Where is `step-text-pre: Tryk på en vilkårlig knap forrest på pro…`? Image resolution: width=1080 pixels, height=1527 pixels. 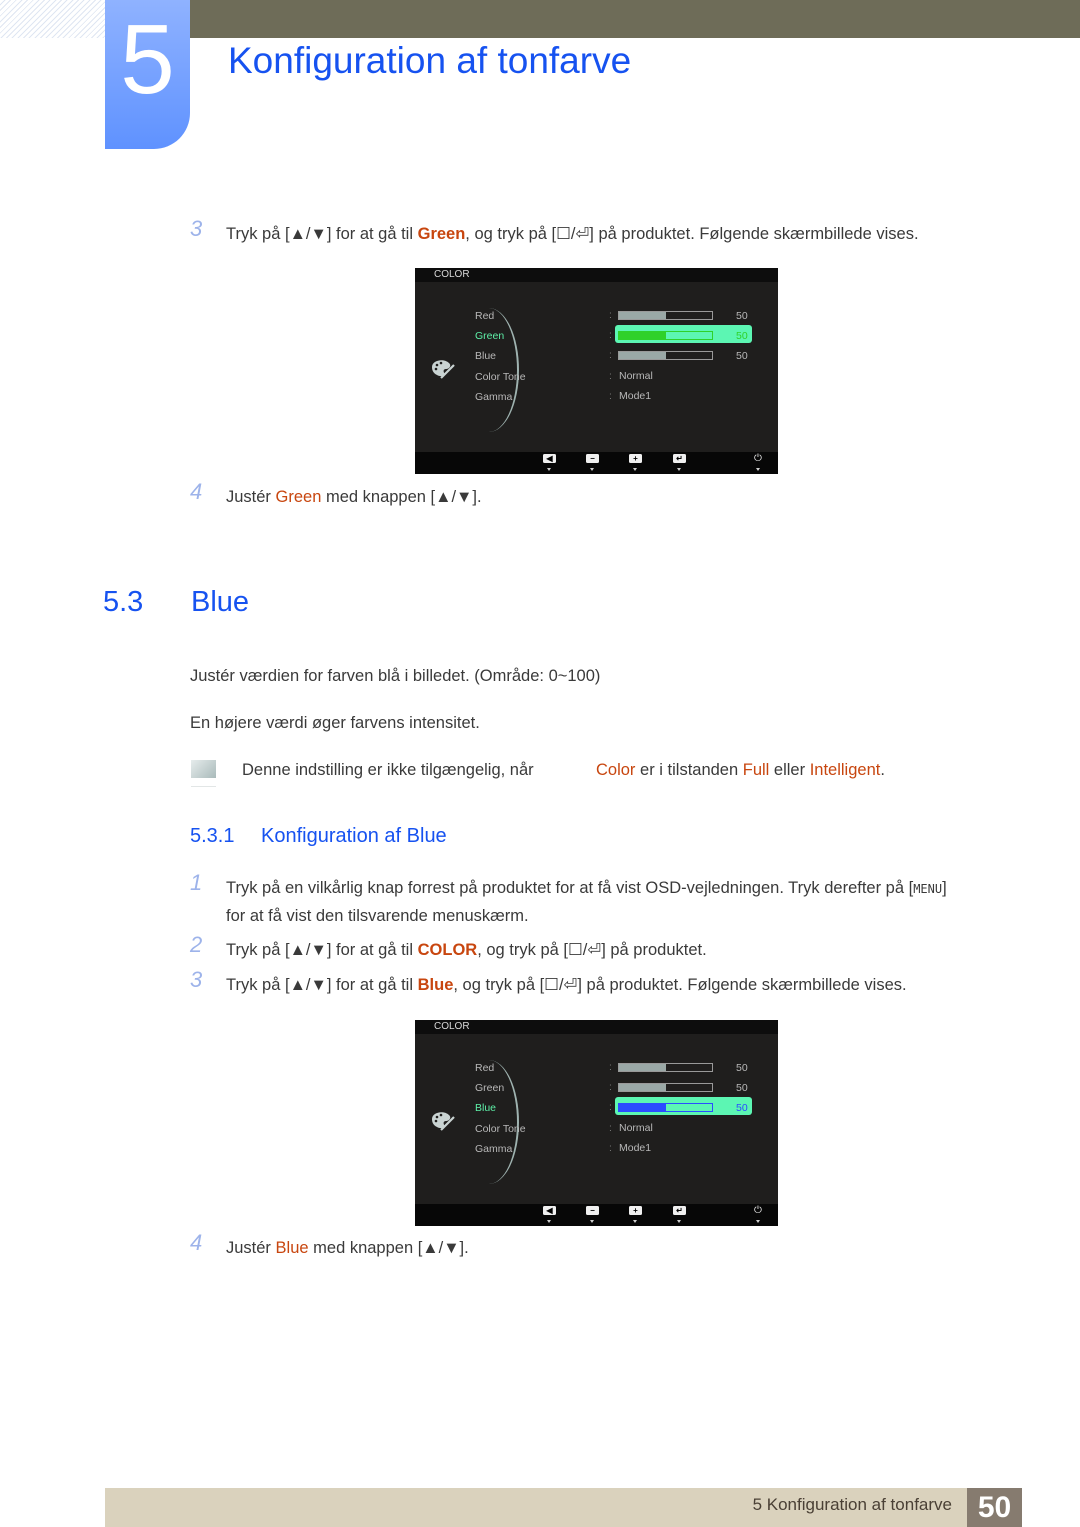 step-text-pre: Tryk på en vilkårlig knap forrest på pro… is located at coordinates (570, 888).